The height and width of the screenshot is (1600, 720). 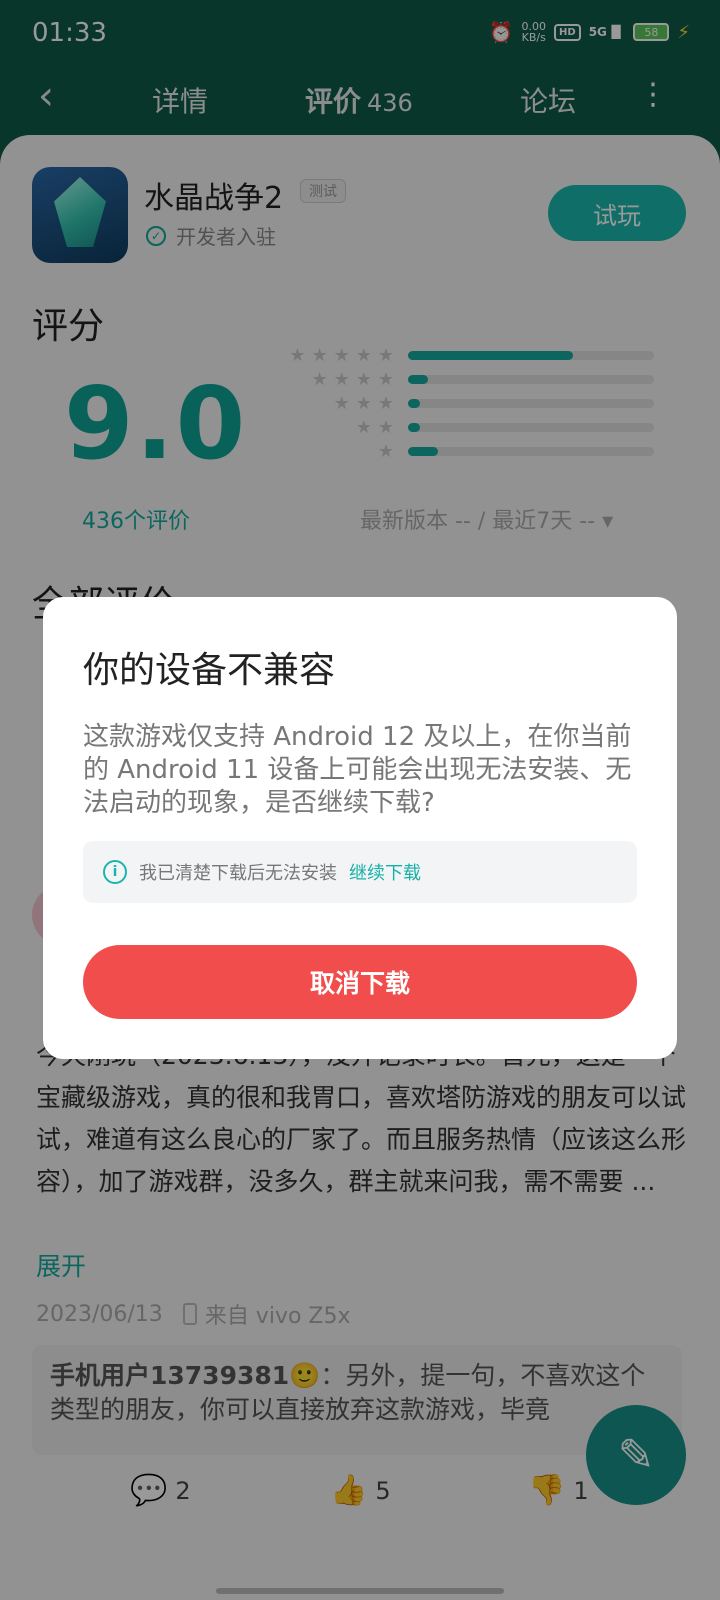 I want to click on info-icon: i, so click(x=115, y=872).